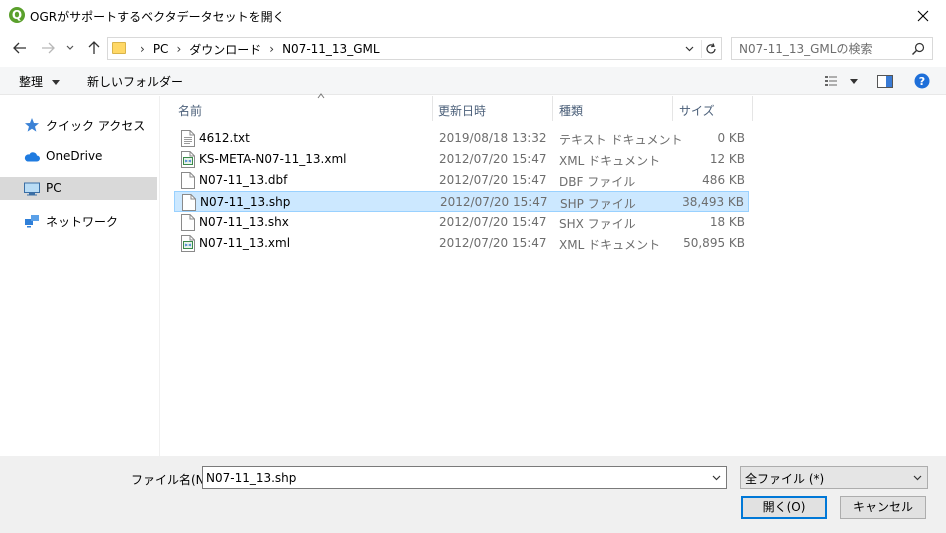 The image size is (946, 533). I want to click on file-name: N07-11_13.xml, so click(245, 243).